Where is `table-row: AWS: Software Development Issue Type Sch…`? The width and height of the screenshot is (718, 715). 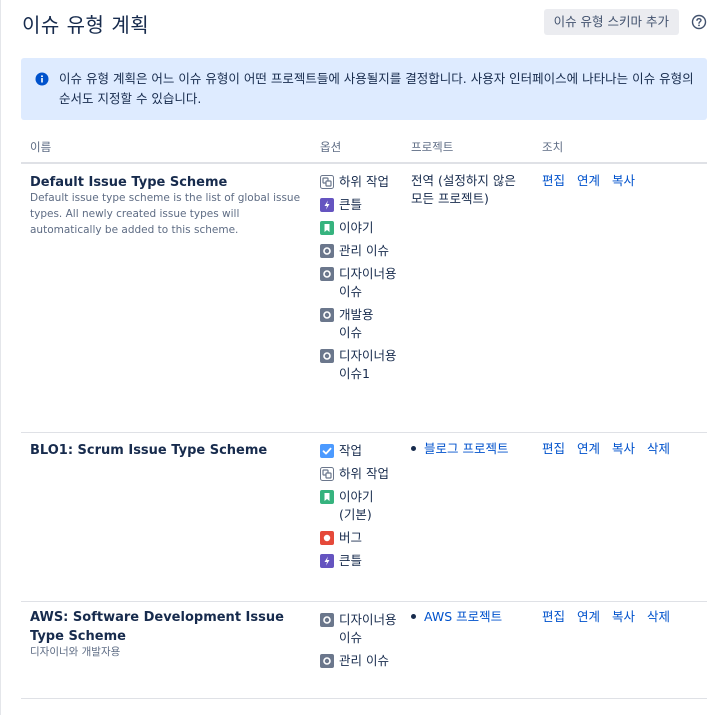 table-row: AWS: Software Development Issue Type Sch… is located at coordinates (364, 650).